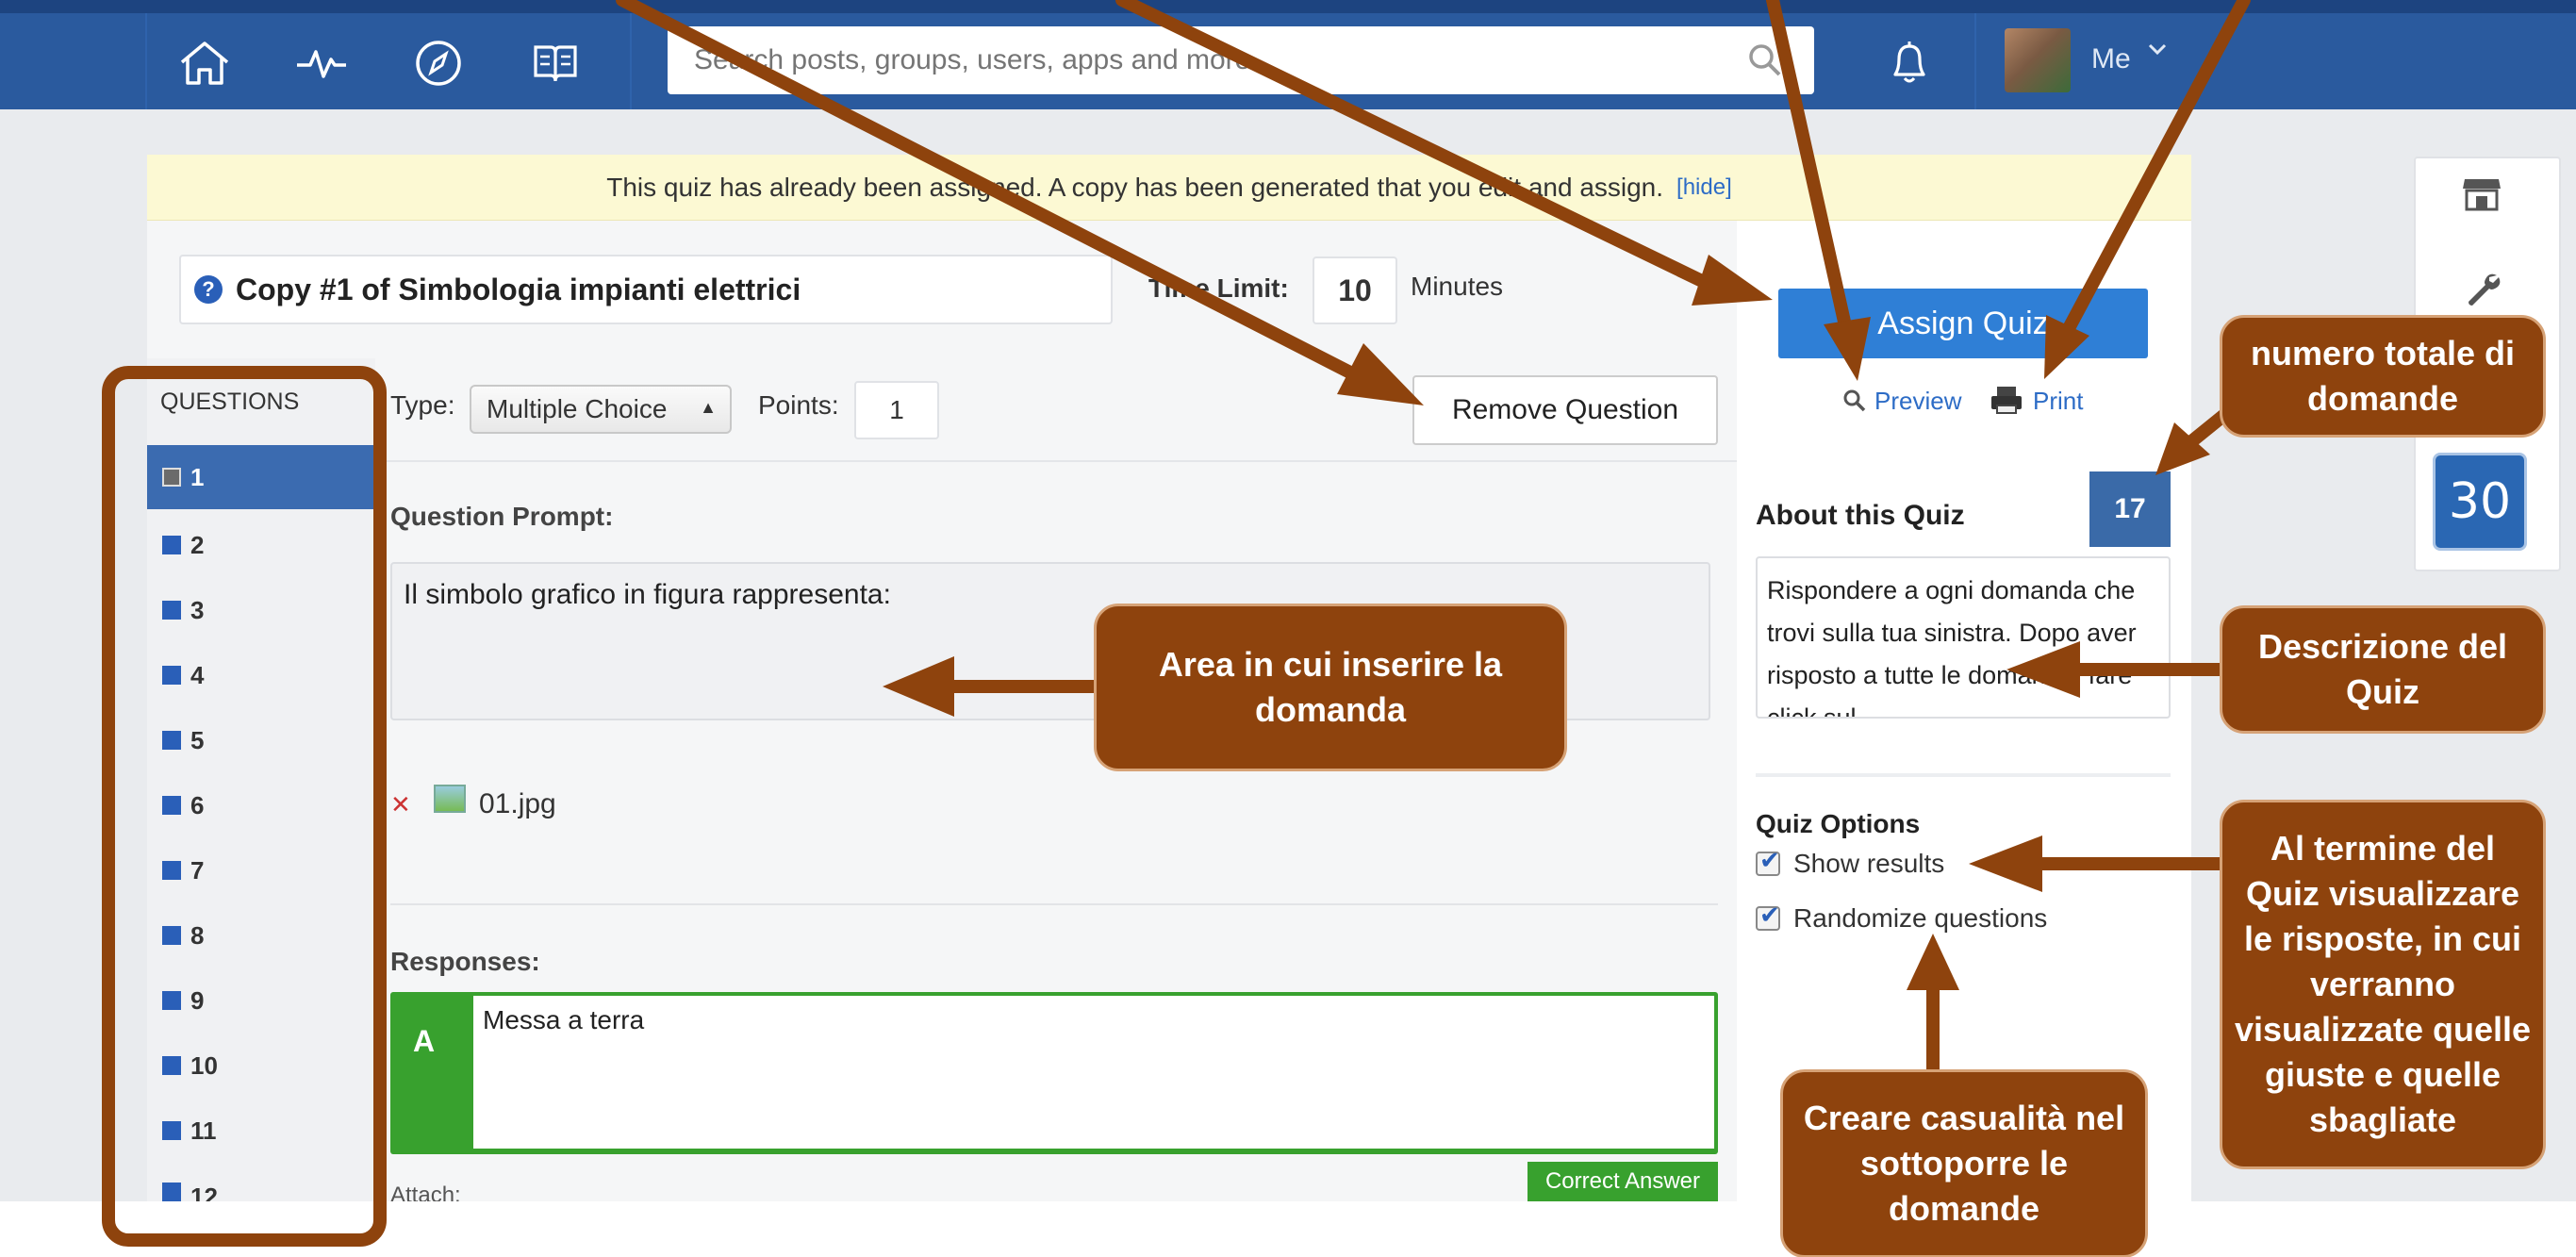 The image size is (2576, 1257). What do you see at coordinates (2383, 376) in the screenshot?
I see `callout-total-questions: numero totale di domande` at bounding box center [2383, 376].